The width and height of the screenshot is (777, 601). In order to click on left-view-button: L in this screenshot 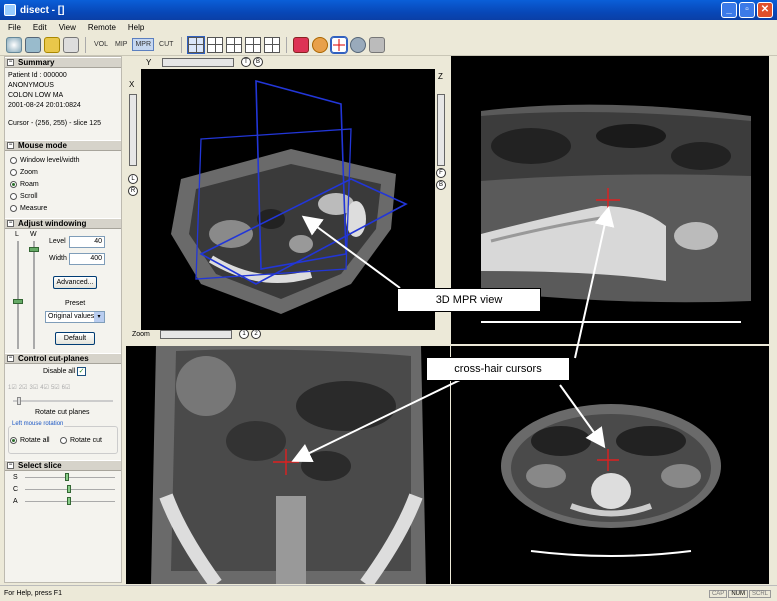, I will do `click(133, 179)`.